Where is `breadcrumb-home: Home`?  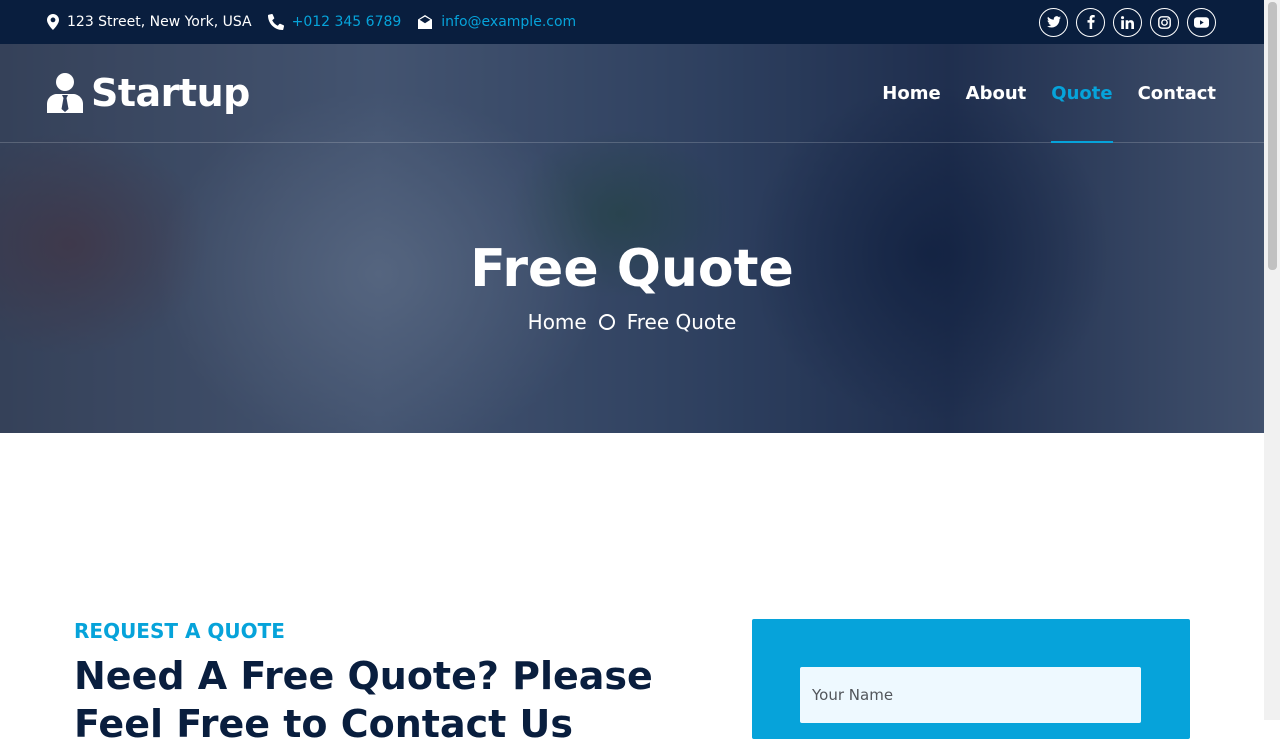 breadcrumb-home: Home is located at coordinates (557, 322).